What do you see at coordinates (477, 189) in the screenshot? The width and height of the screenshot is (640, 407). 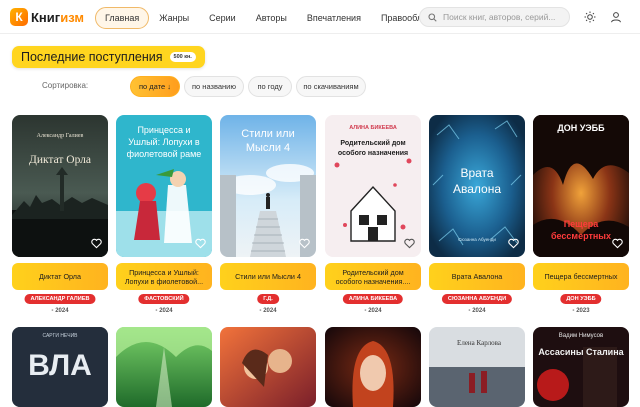 I see `cover-title-line: Авалона` at bounding box center [477, 189].